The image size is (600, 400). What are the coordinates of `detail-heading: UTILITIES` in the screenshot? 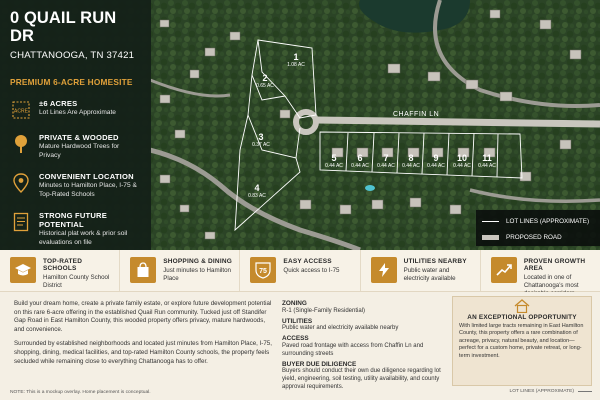 It's located at (297, 321).